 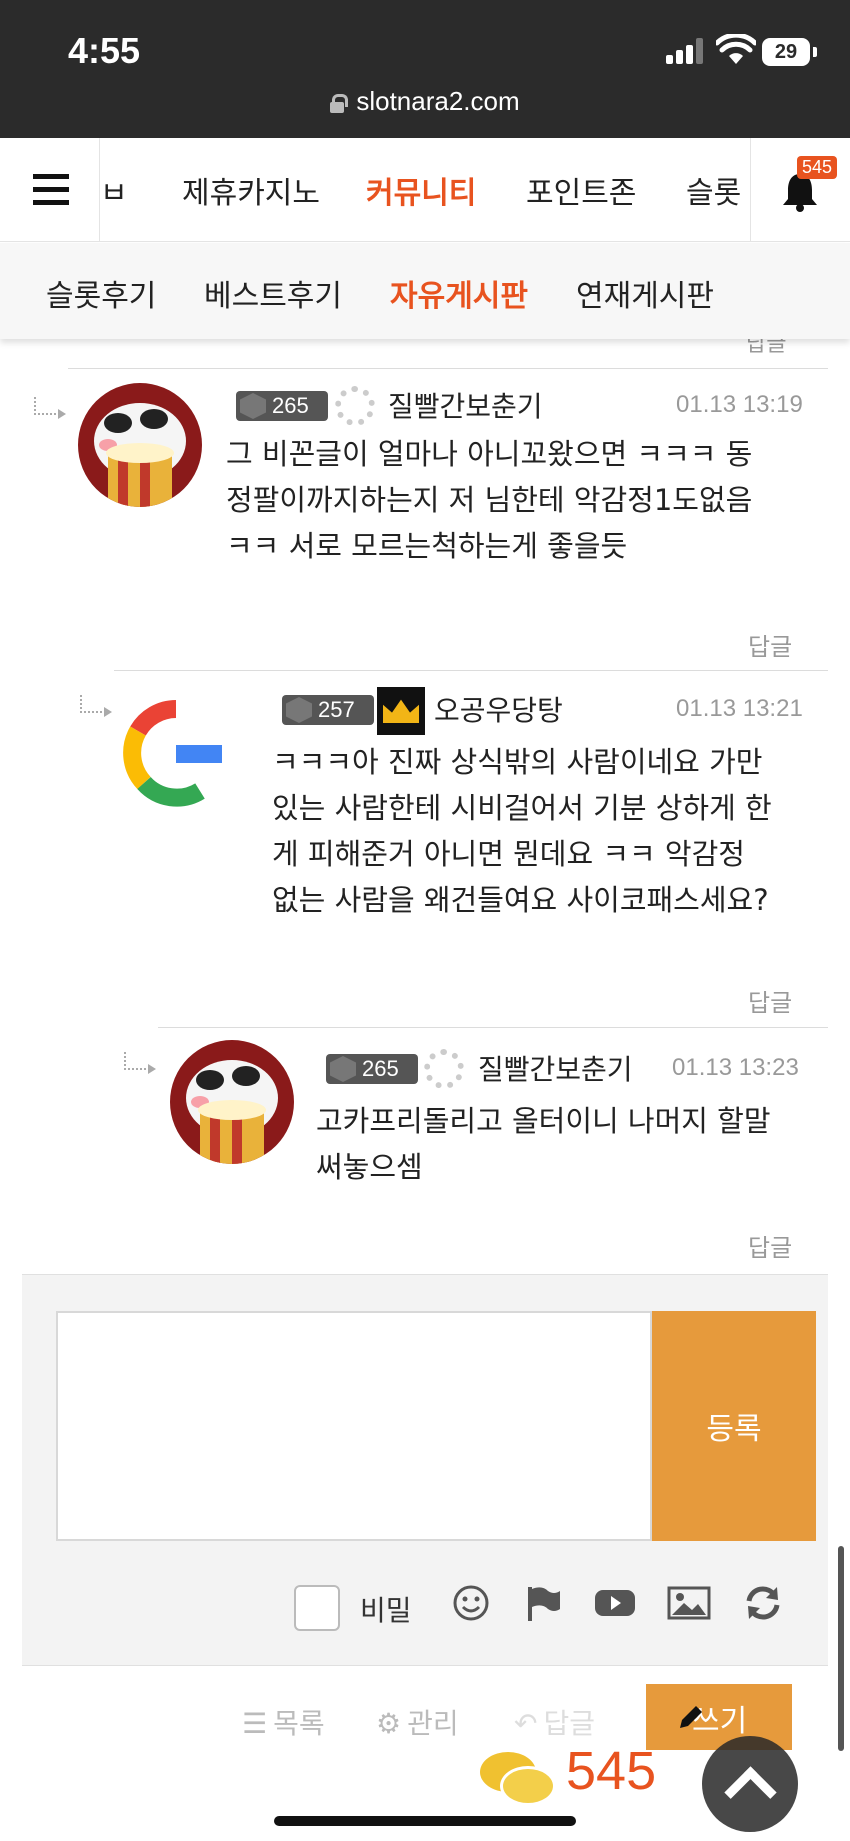 I want to click on comment-body: 고카프리돌리고 올터이니 나머지 할말 써놓으셈, so click(x=576, y=1144).